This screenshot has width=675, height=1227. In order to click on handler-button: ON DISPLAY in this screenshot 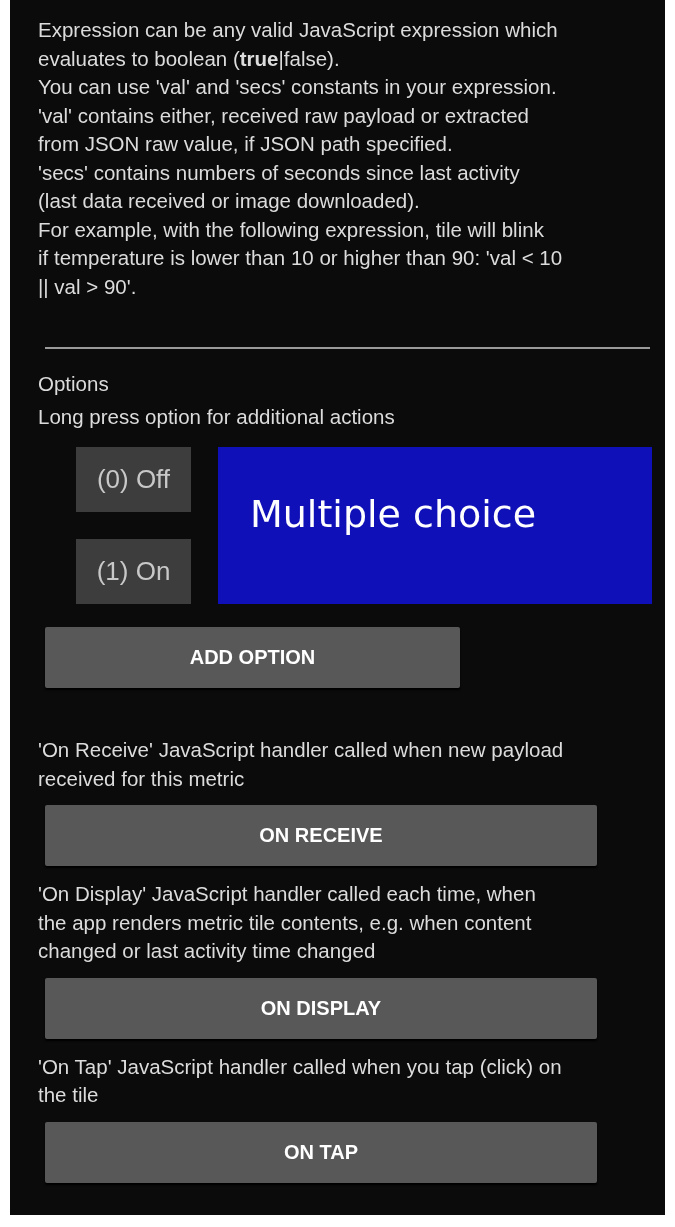, I will do `click(321, 1008)`.